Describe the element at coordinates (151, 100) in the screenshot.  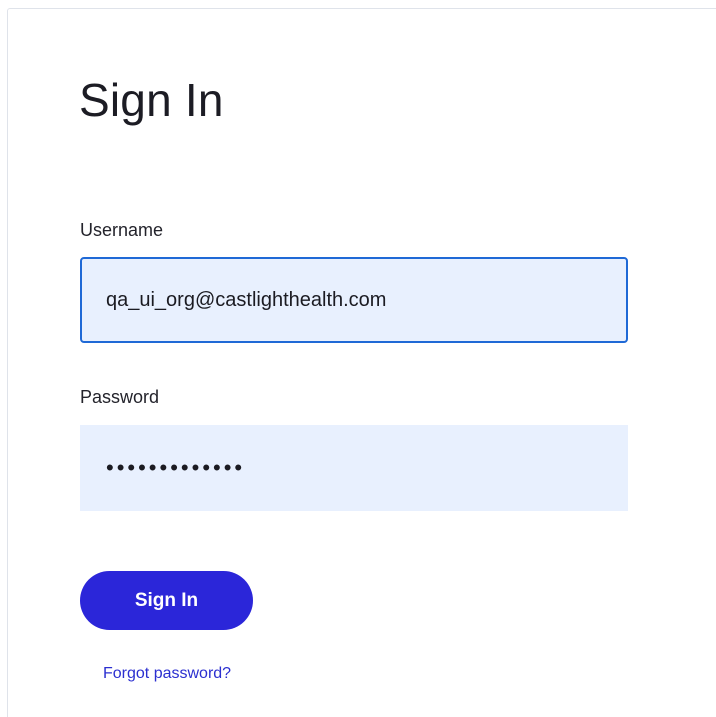
I see `page-title: Sign In` at that location.